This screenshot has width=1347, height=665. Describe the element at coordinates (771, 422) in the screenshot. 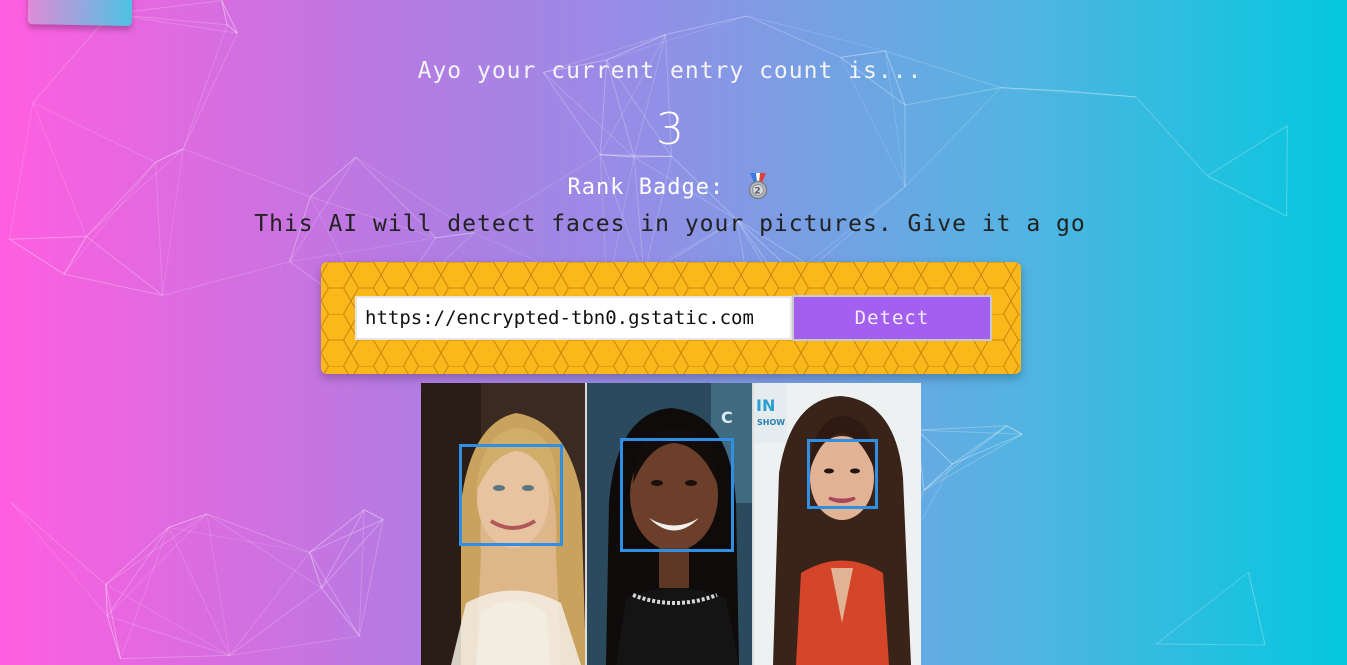

I see `svg-text: SHOW` at that location.